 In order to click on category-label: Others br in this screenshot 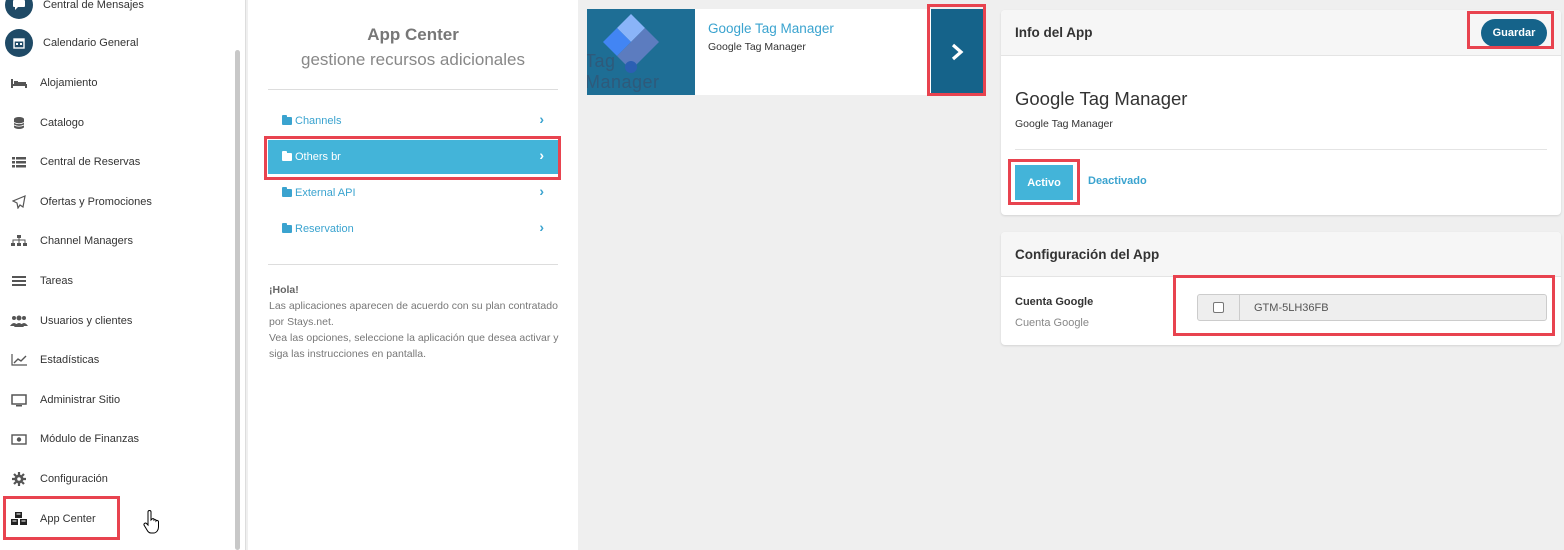, I will do `click(318, 157)`.